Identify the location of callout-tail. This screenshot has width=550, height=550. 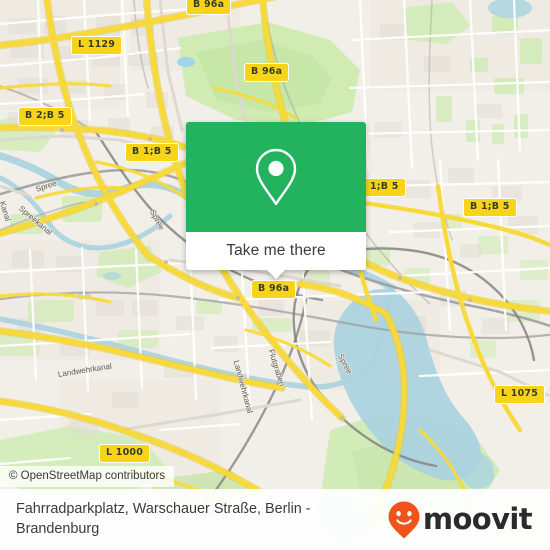
(276, 274).